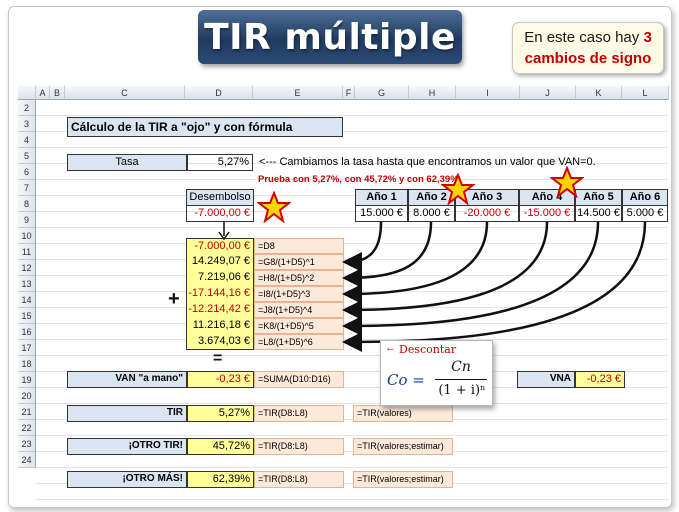  What do you see at coordinates (57, 93) in the screenshot?
I see `col-header-b: B` at bounding box center [57, 93].